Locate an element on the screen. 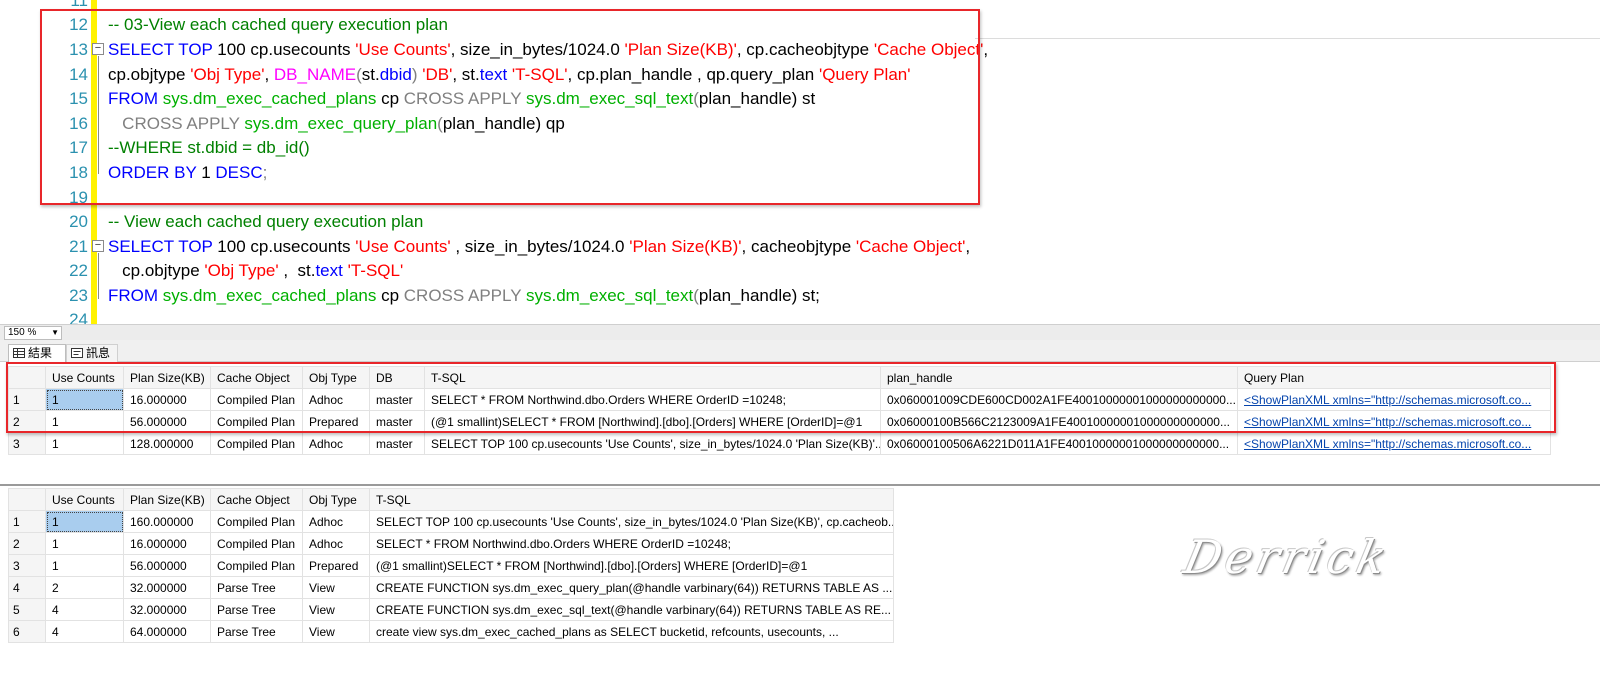 This screenshot has height=676, width=1600. chevron-down-icon: ▼ is located at coordinates (55, 332).